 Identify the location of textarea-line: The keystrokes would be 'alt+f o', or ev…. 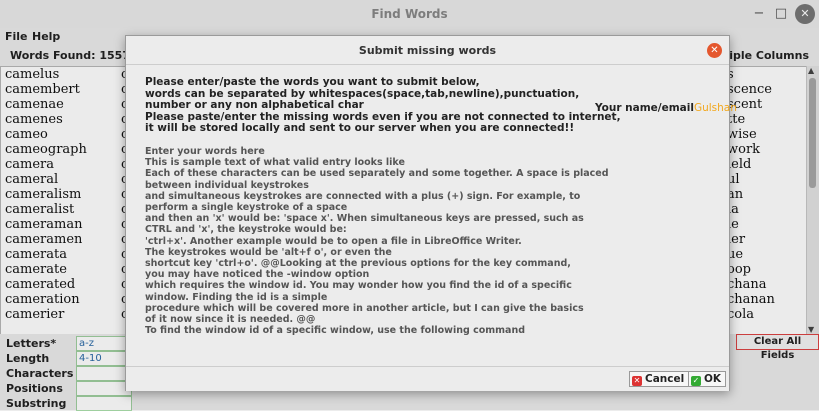
(268, 252).